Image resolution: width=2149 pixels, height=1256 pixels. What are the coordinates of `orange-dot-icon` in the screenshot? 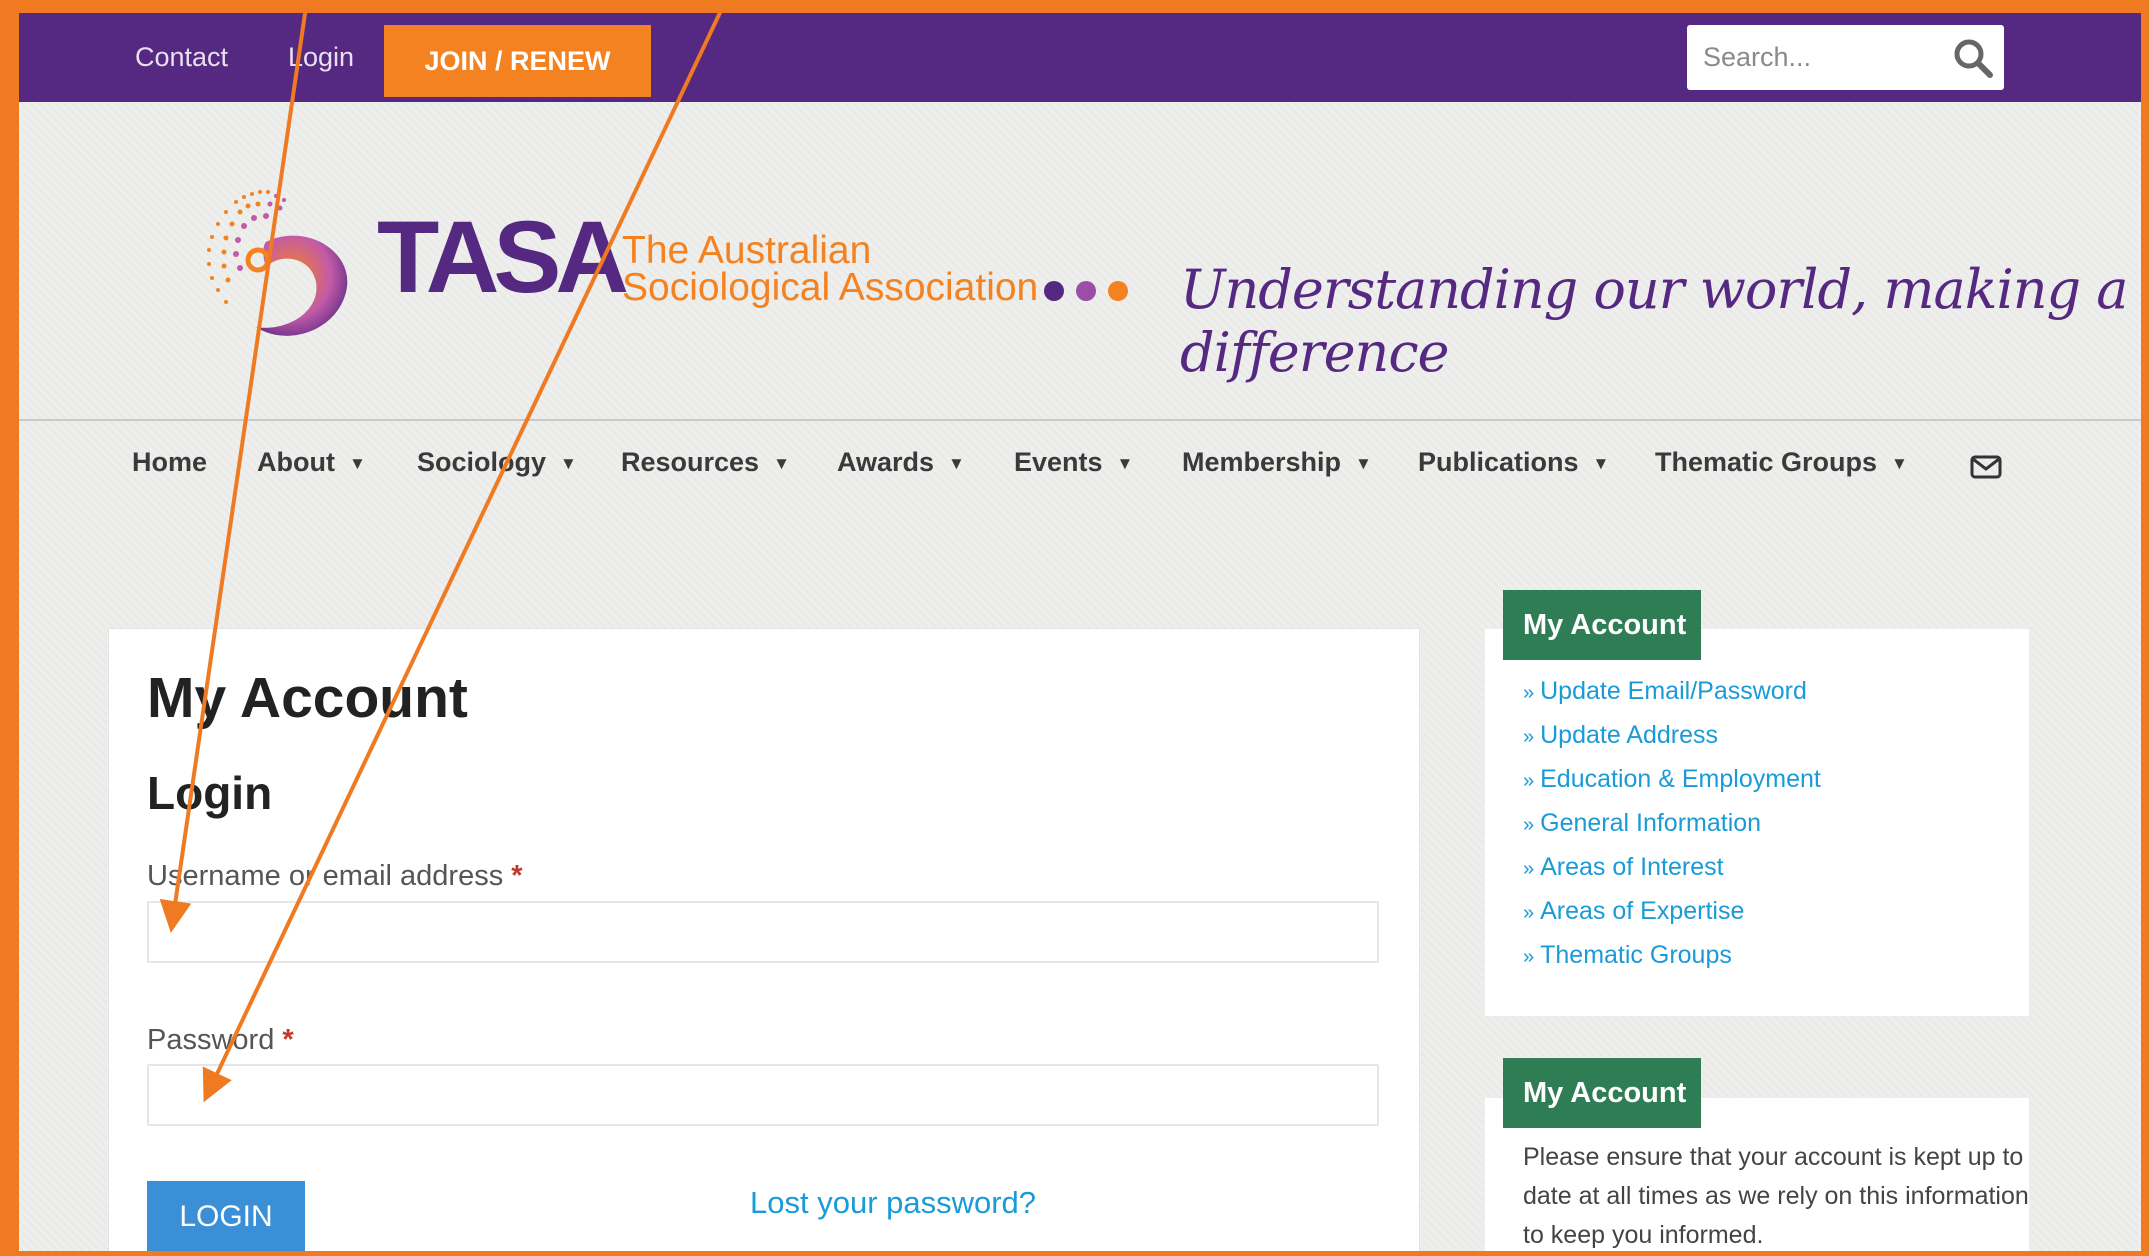 It's located at (1118, 291).